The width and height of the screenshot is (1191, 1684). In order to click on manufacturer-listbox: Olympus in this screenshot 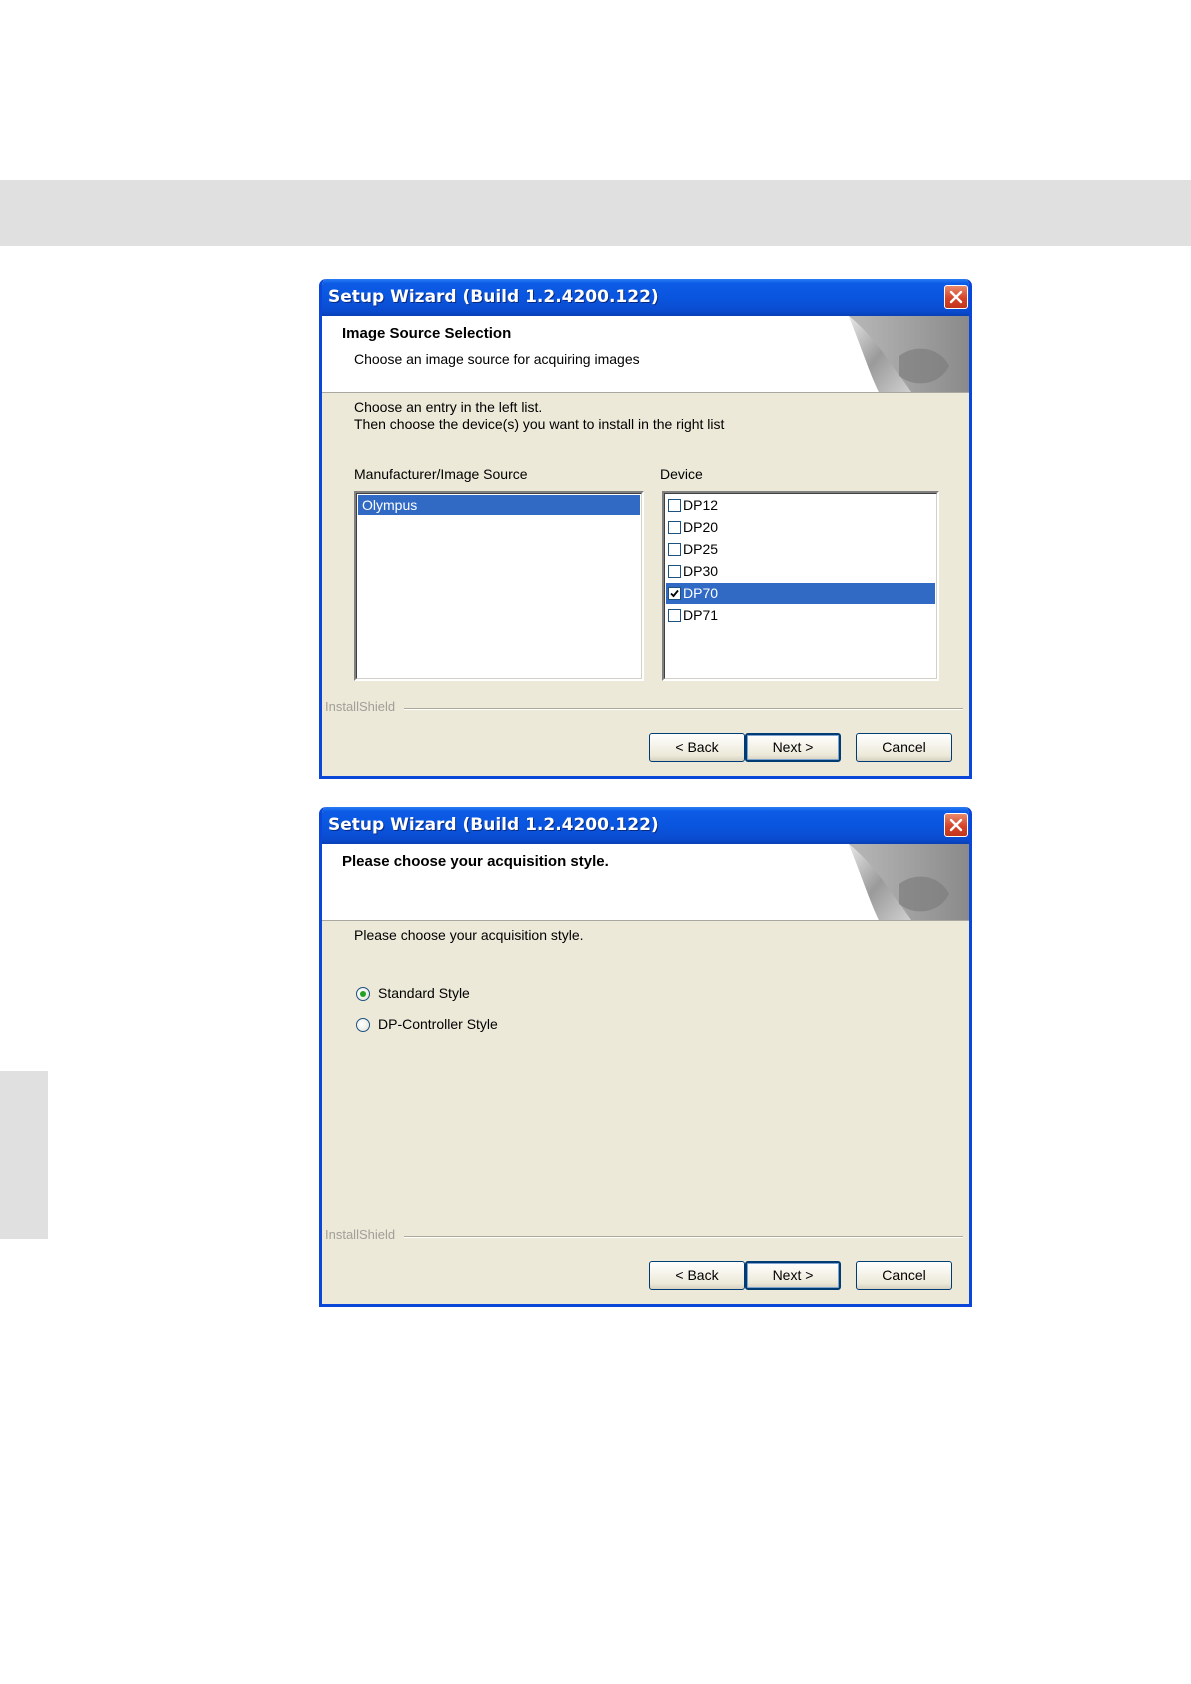, I will do `click(499, 586)`.